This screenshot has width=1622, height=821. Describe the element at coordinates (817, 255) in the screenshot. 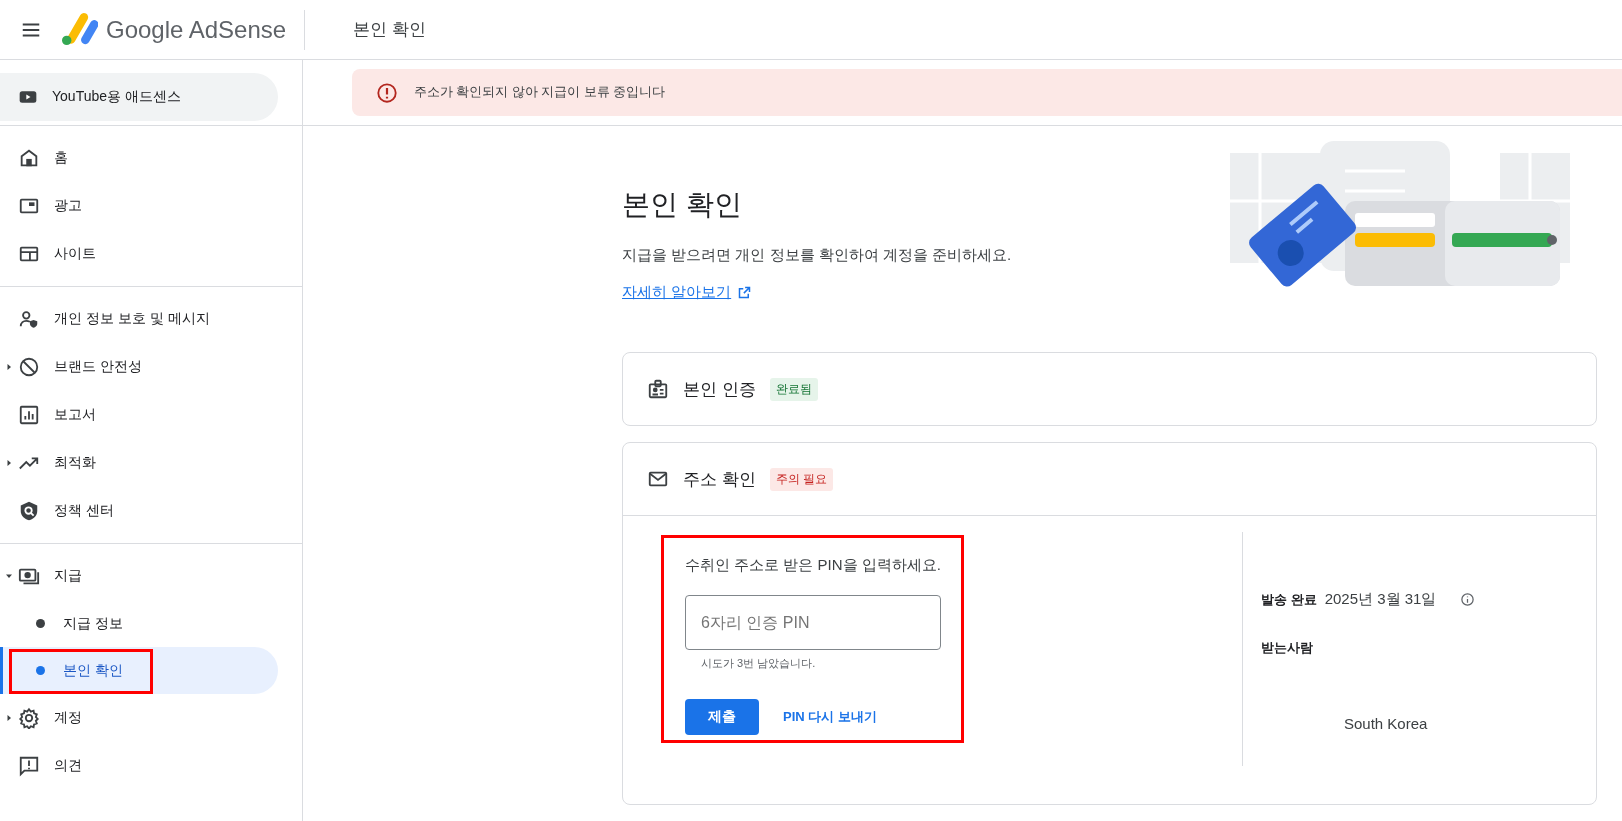

I see `description: 지급을 받으려면 개인 정보를 확인하여 계정을 준비하세요.` at that location.